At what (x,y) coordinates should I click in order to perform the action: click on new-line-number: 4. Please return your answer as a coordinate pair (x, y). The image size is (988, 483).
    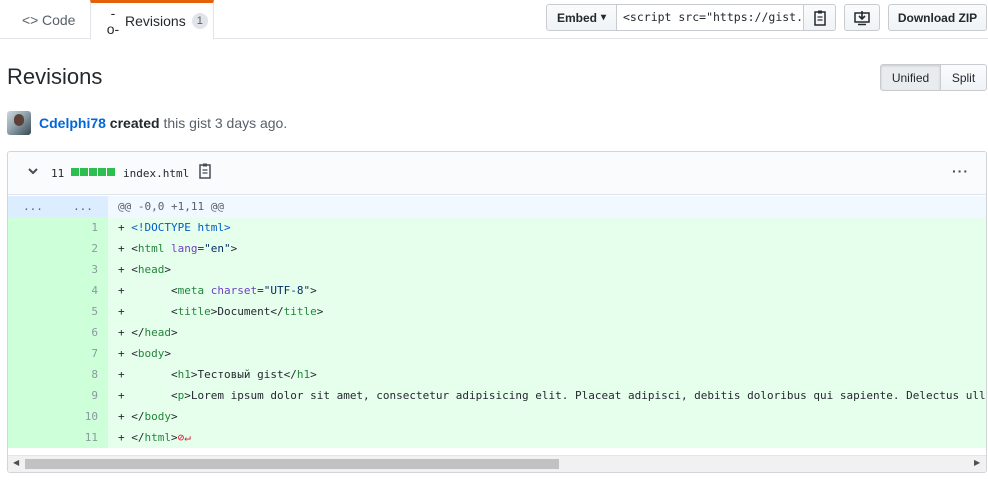
    Looking at the image, I should click on (83, 290).